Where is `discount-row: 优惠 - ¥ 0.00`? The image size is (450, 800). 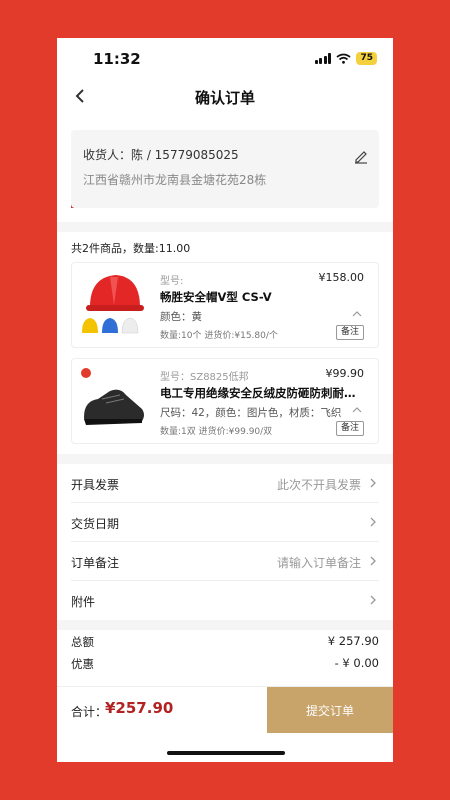
discount-row: 优惠 - ¥ 0.00 is located at coordinates (225, 663).